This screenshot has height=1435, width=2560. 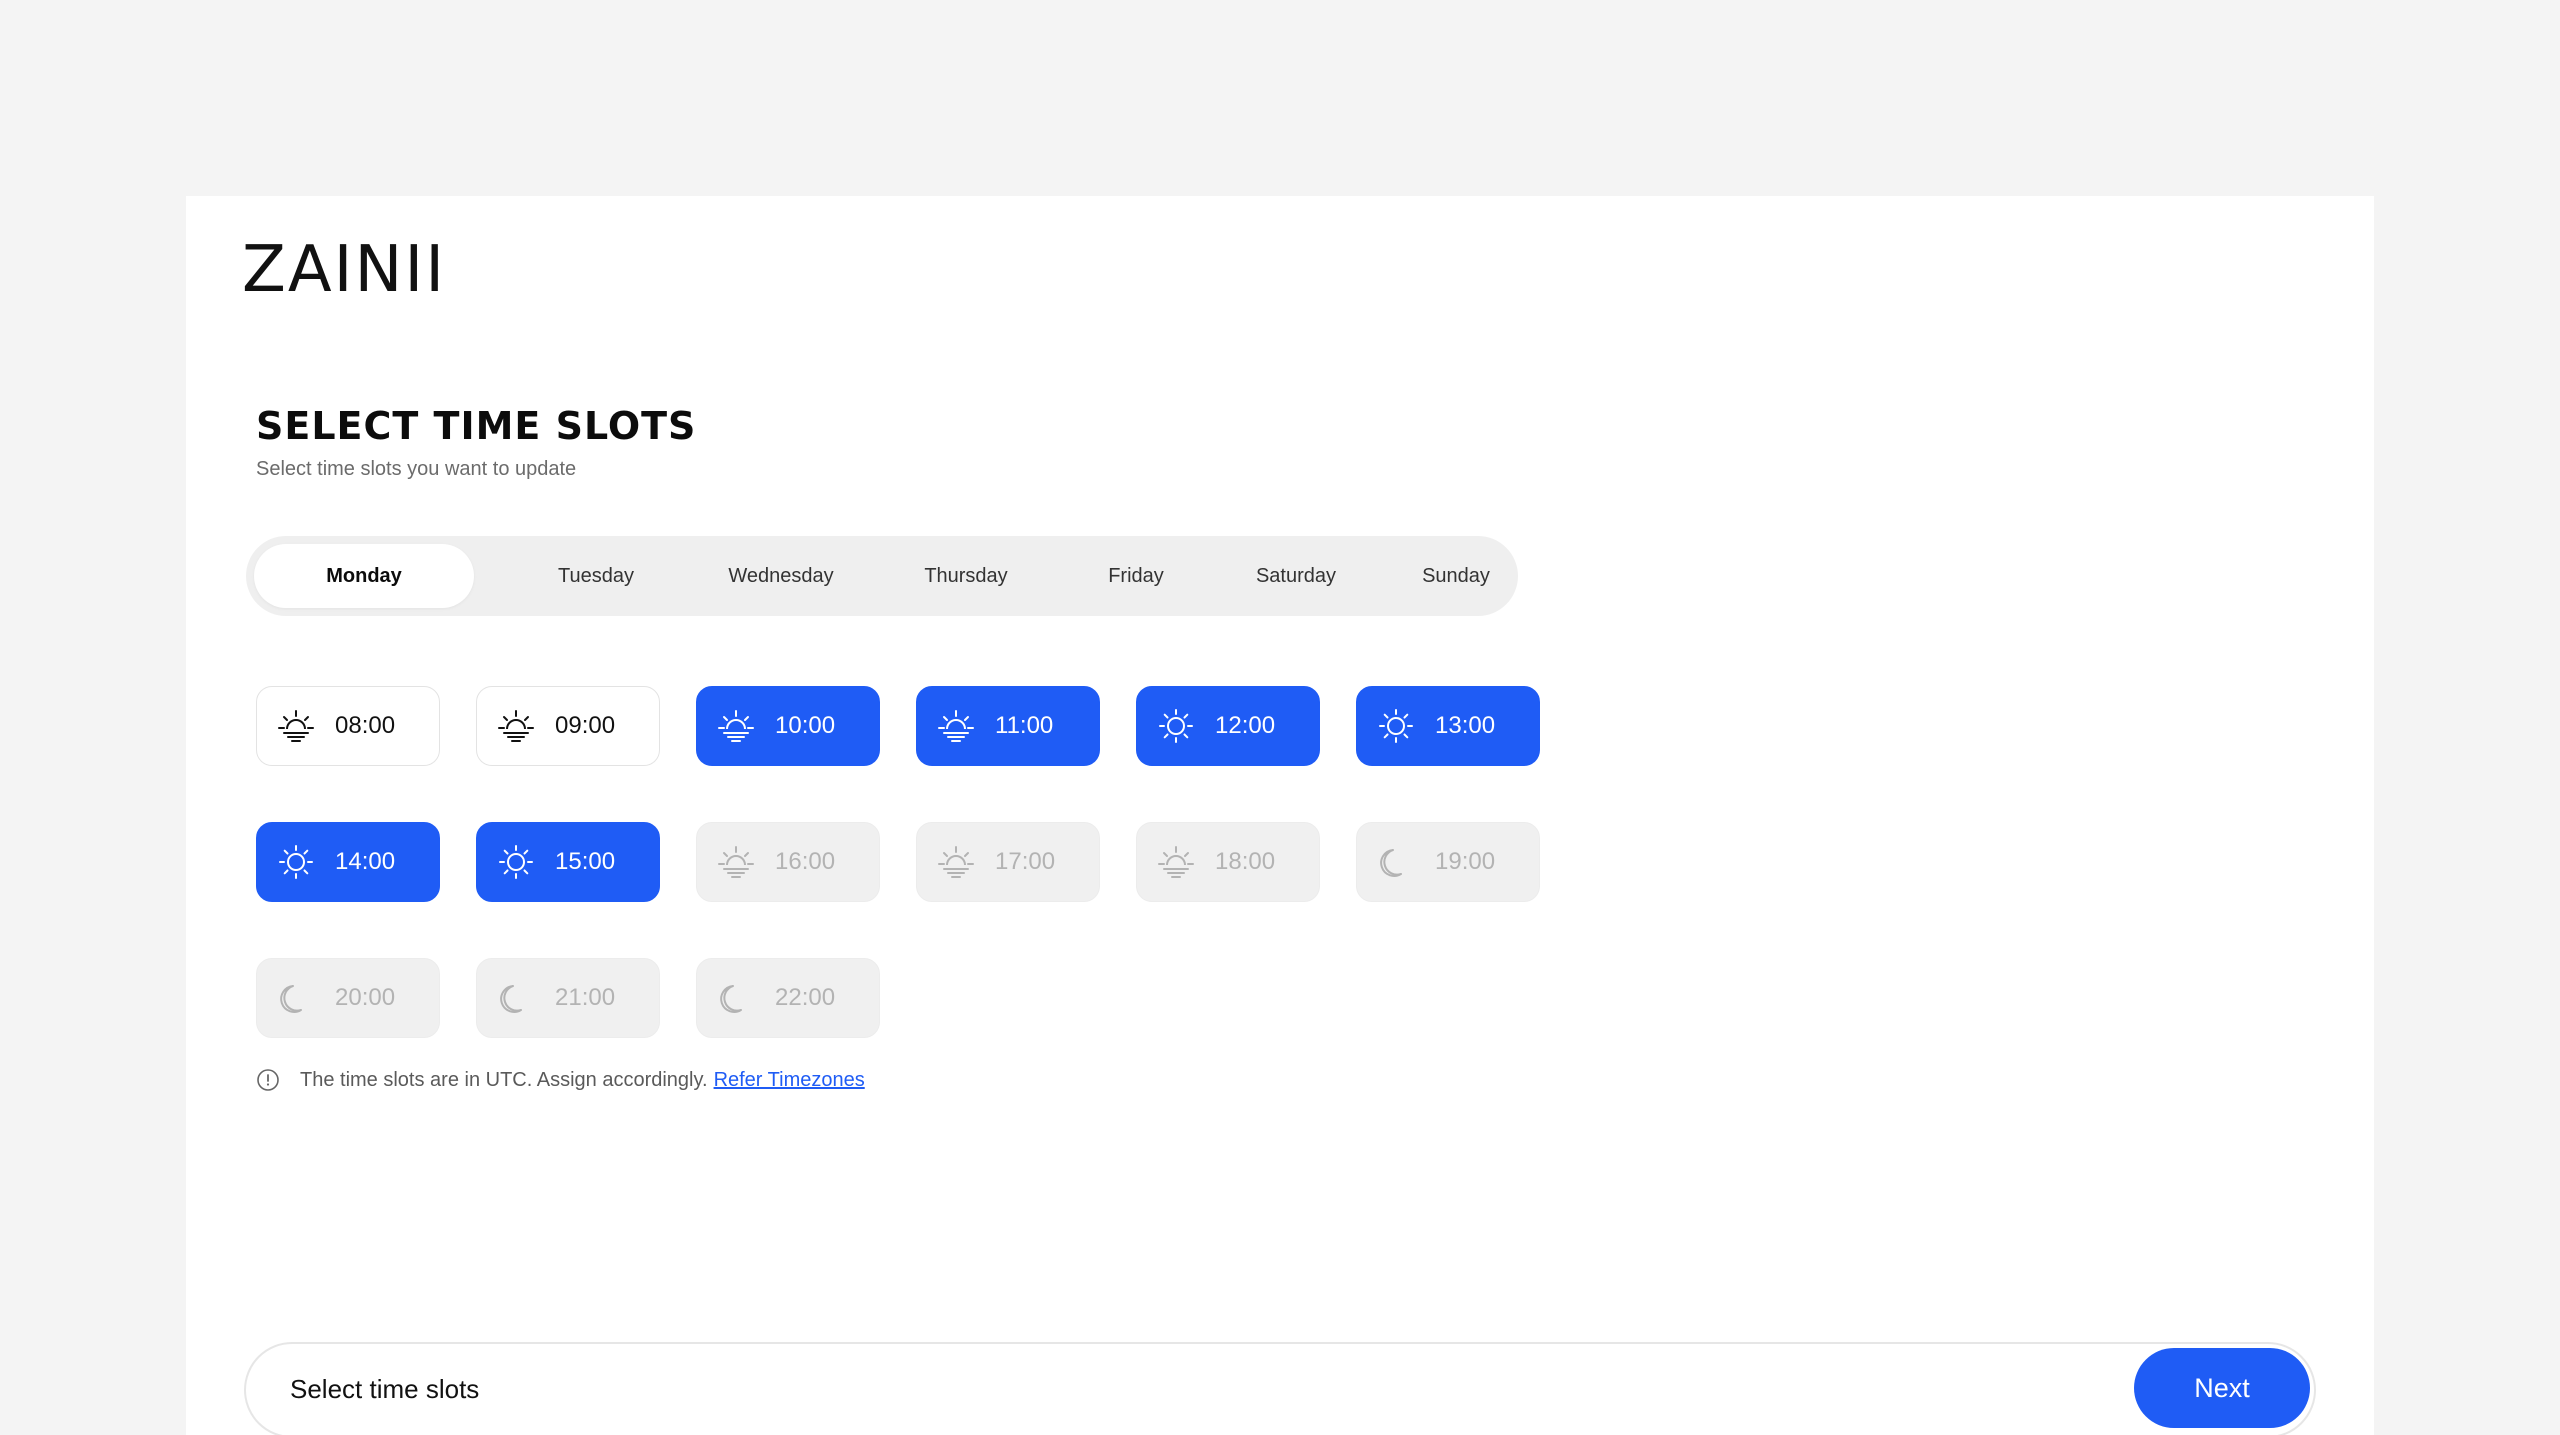 I want to click on tab-friday: Friday, so click(x=1136, y=576).